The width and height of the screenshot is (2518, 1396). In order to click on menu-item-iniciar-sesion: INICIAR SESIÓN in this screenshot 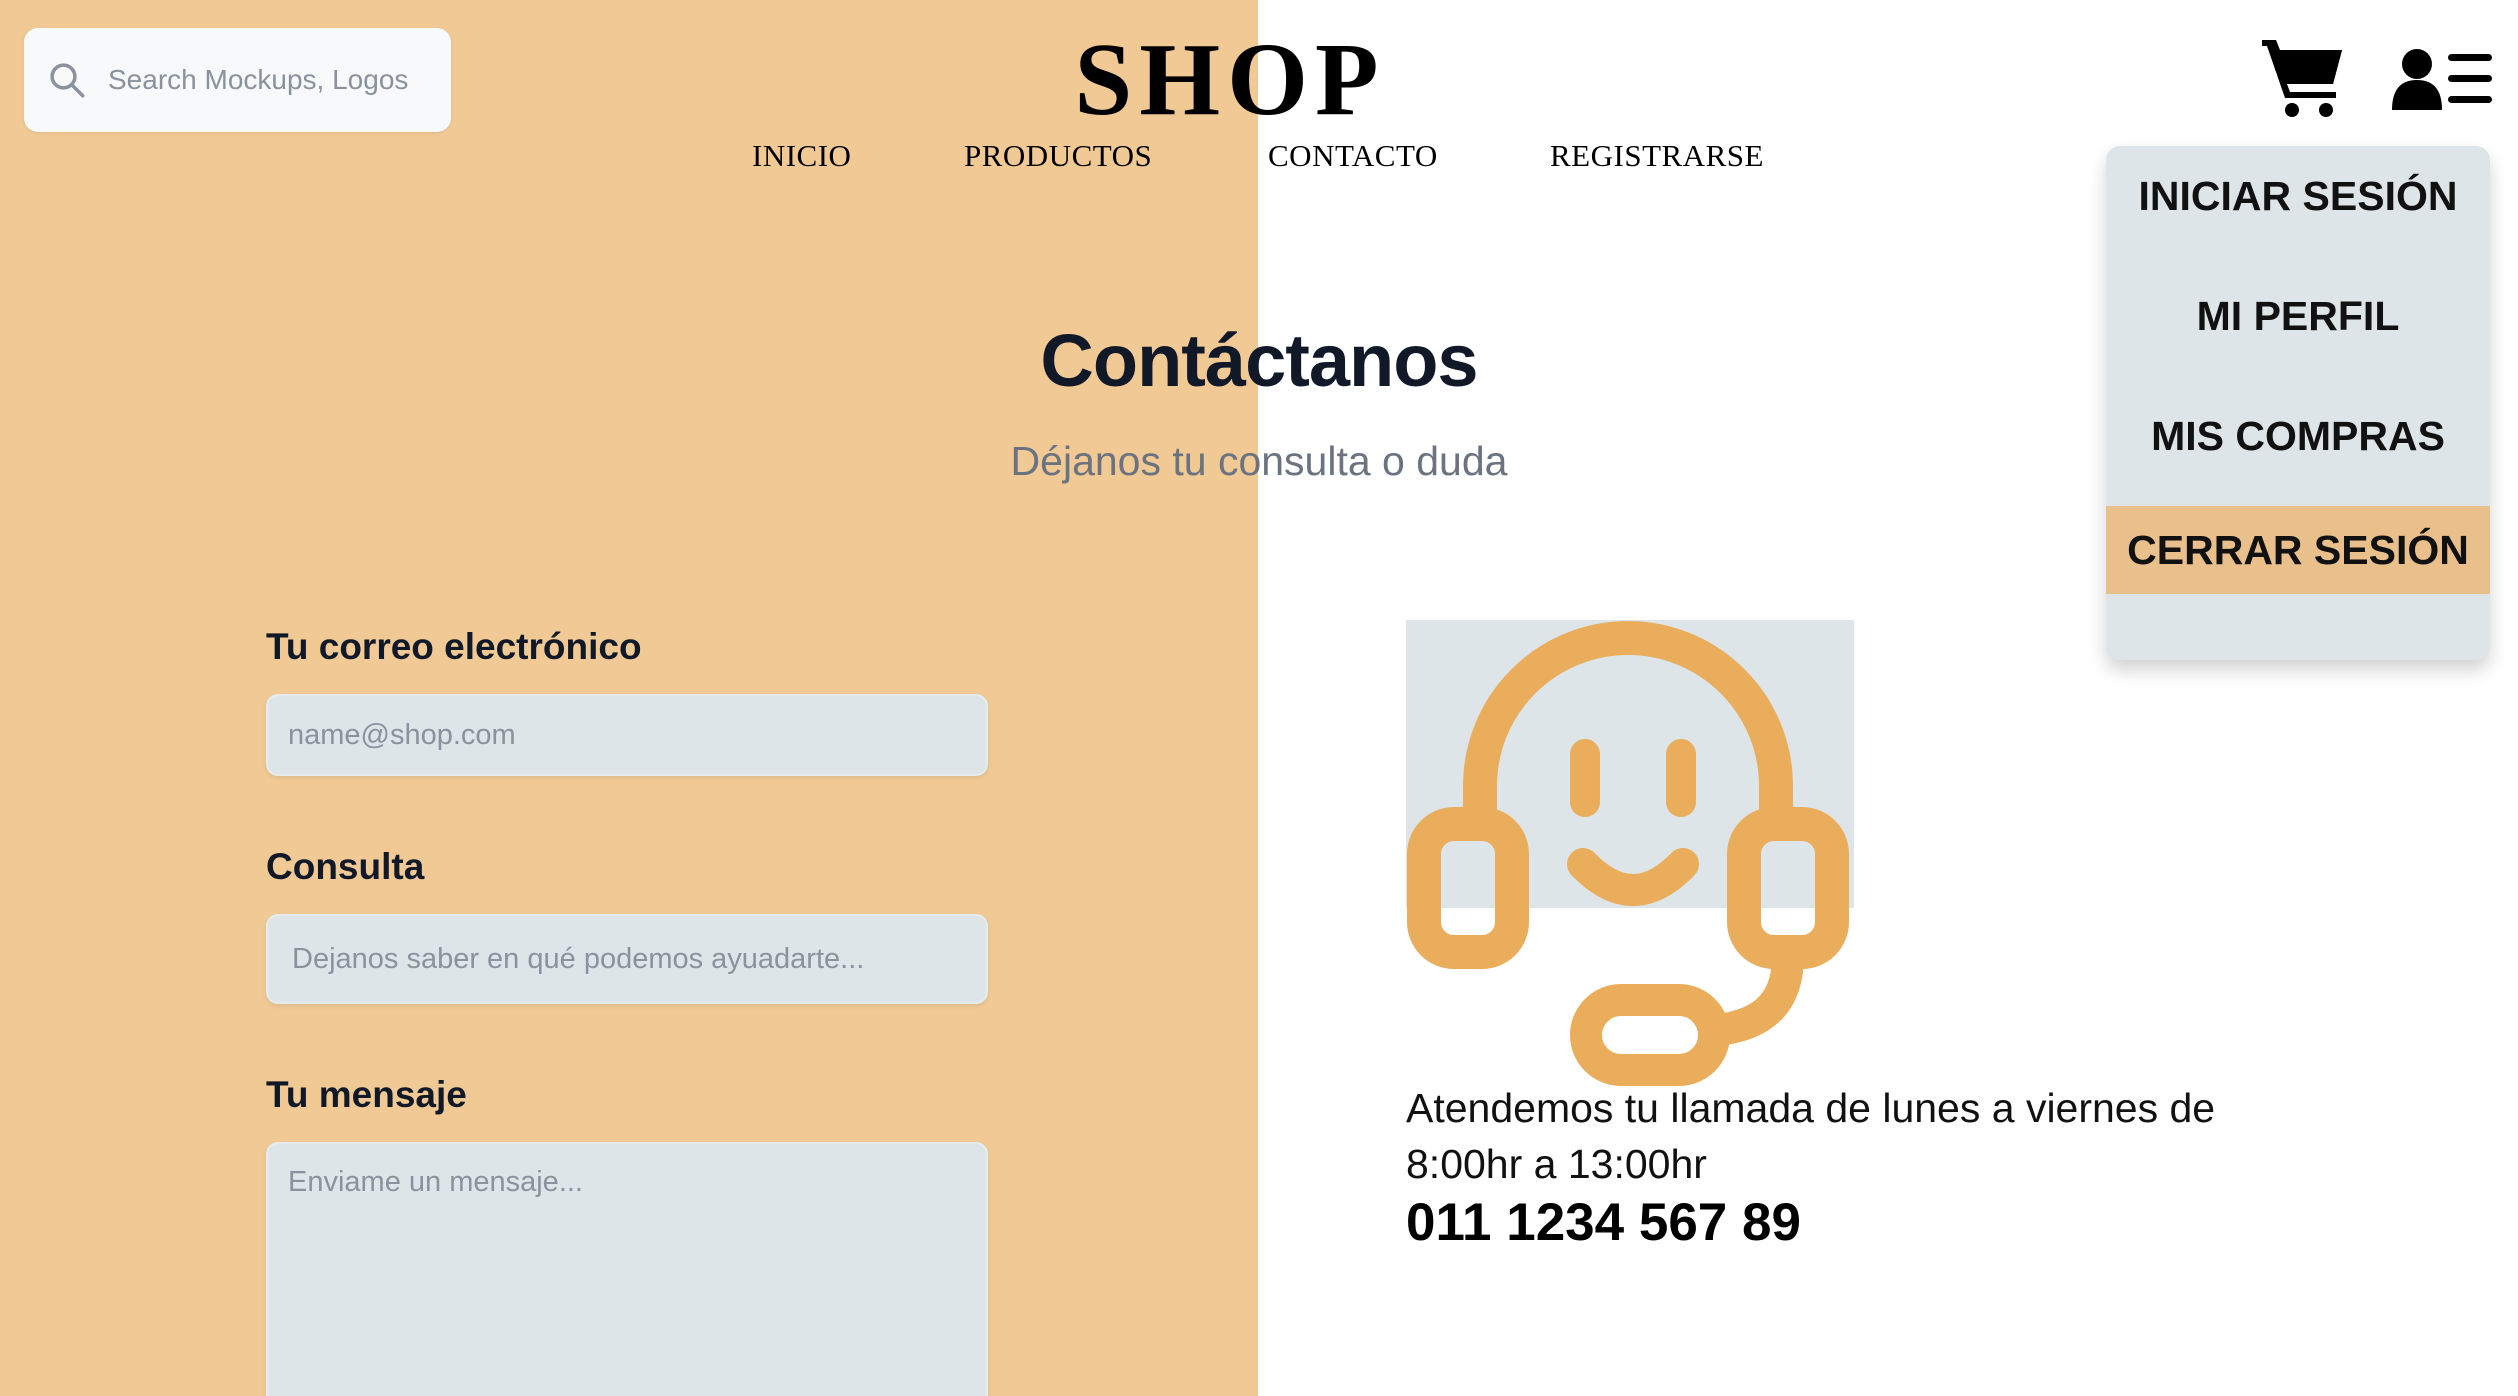, I will do `click(2298, 196)`.